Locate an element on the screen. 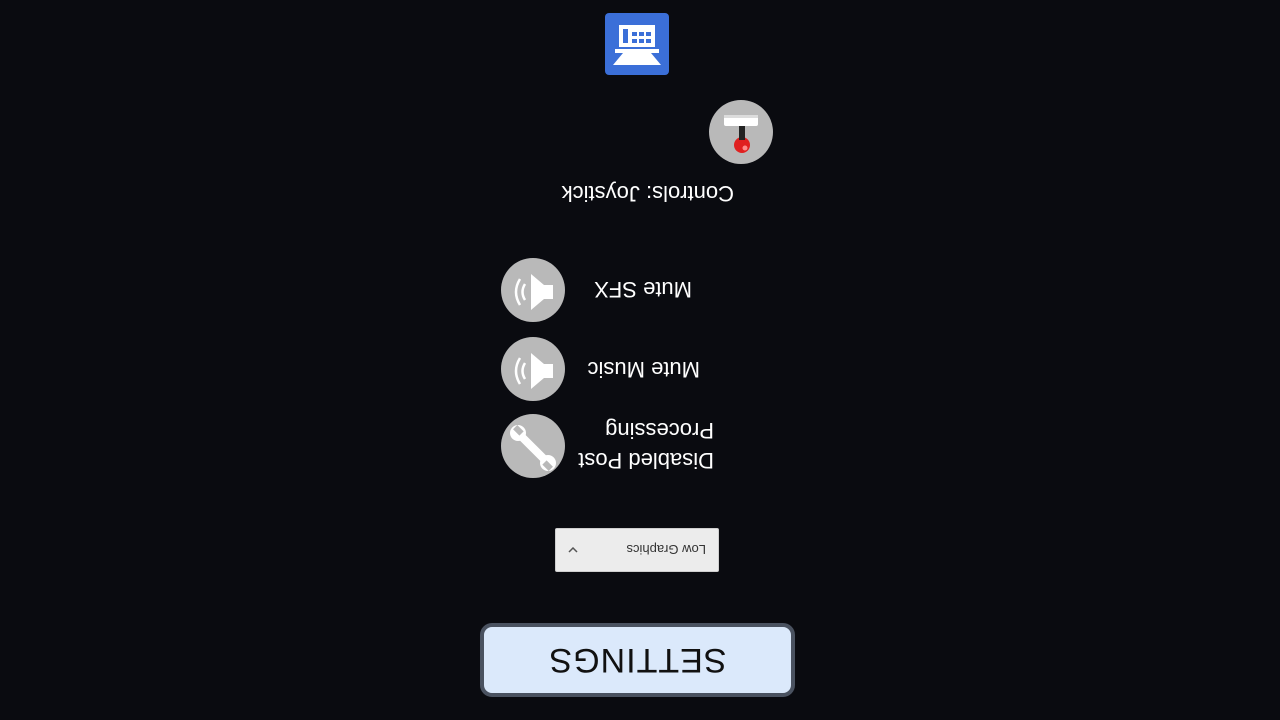 This screenshot has height=720, width=1280. settings-title-button: SETTINGS is located at coordinates (637, 660).